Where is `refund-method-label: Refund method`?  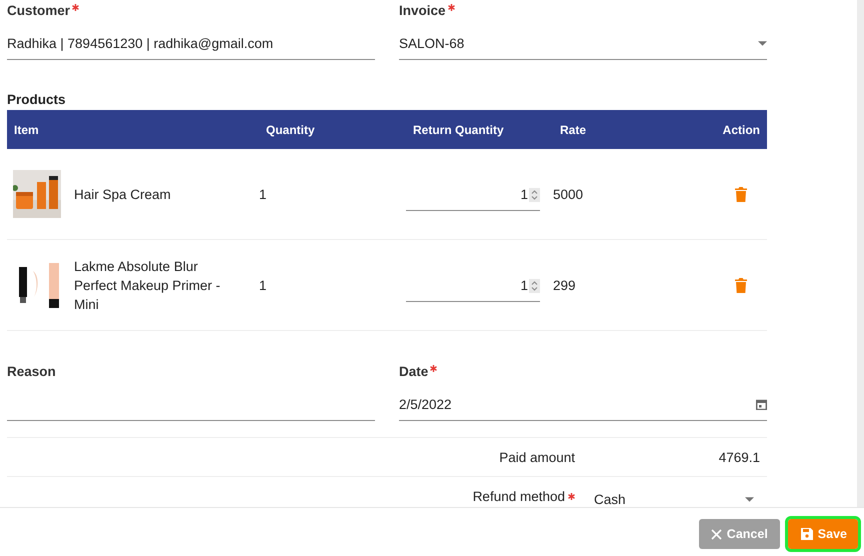
refund-method-label: Refund method is located at coordinates (518, 496).